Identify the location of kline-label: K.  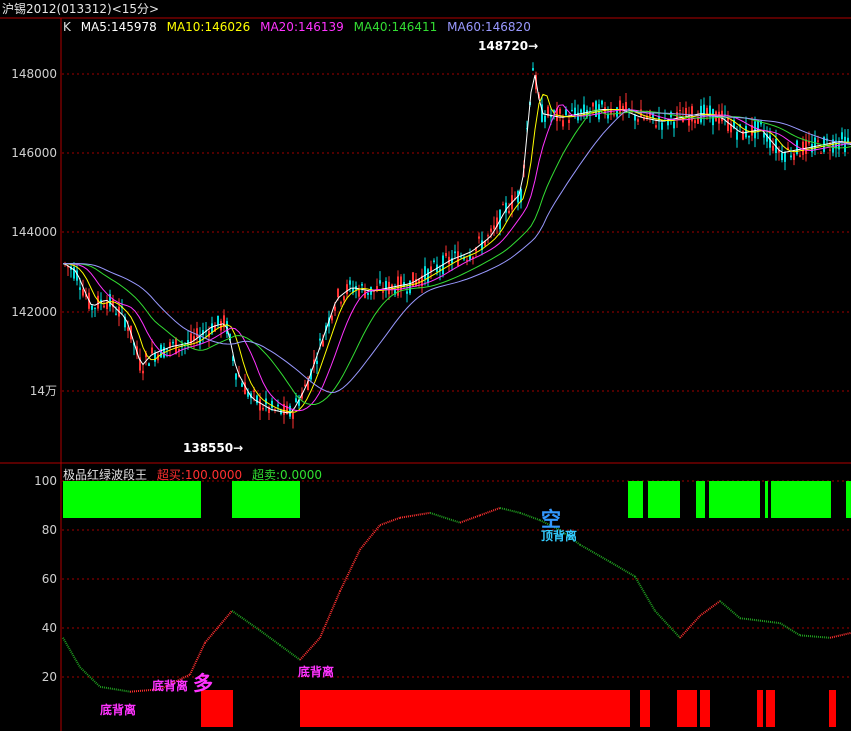
(67, 27).